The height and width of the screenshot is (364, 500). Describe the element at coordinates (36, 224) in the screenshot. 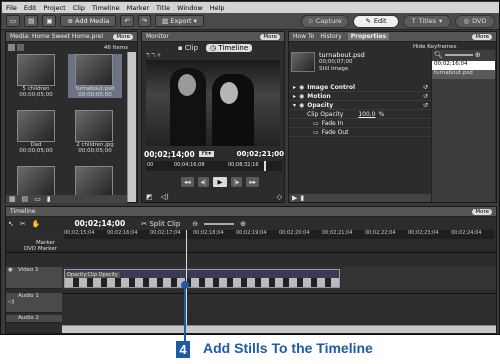

I see `hand-tool-icon: ✋` at that location.